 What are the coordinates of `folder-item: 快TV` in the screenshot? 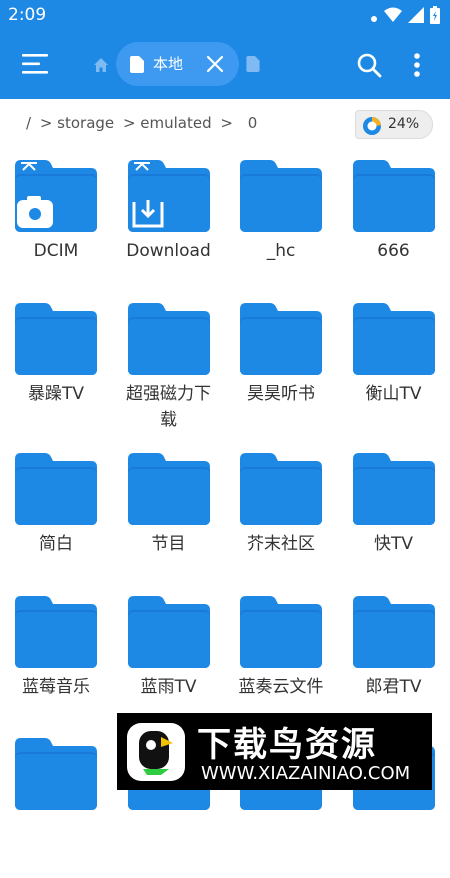 It's located at (394, 523).